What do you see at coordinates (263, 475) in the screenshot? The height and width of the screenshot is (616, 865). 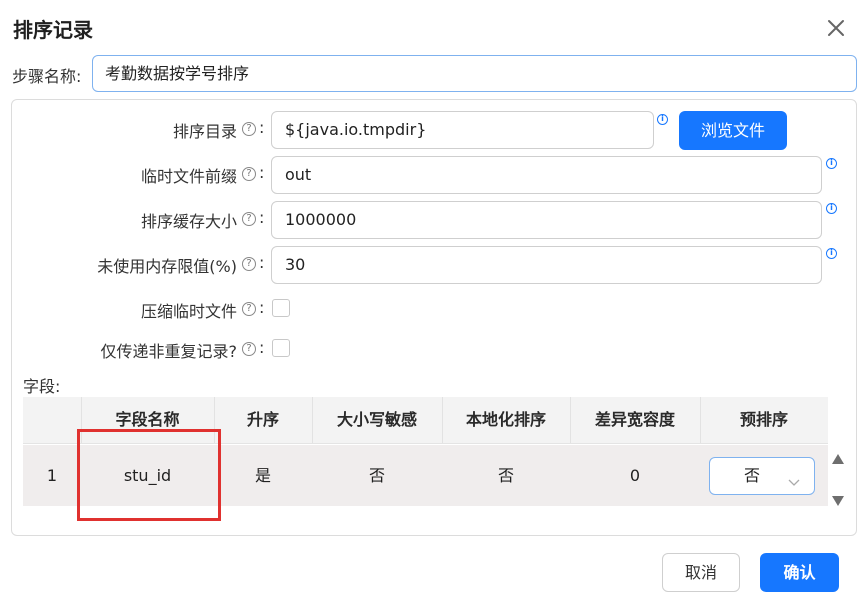 I see `cell-ascending: 是` at bounding box center [263, 475].